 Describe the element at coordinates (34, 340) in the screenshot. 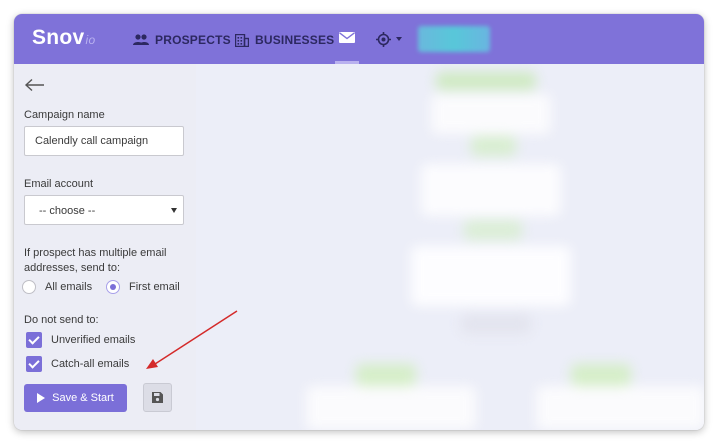

I see `checkbox-unverified-box` at that location.